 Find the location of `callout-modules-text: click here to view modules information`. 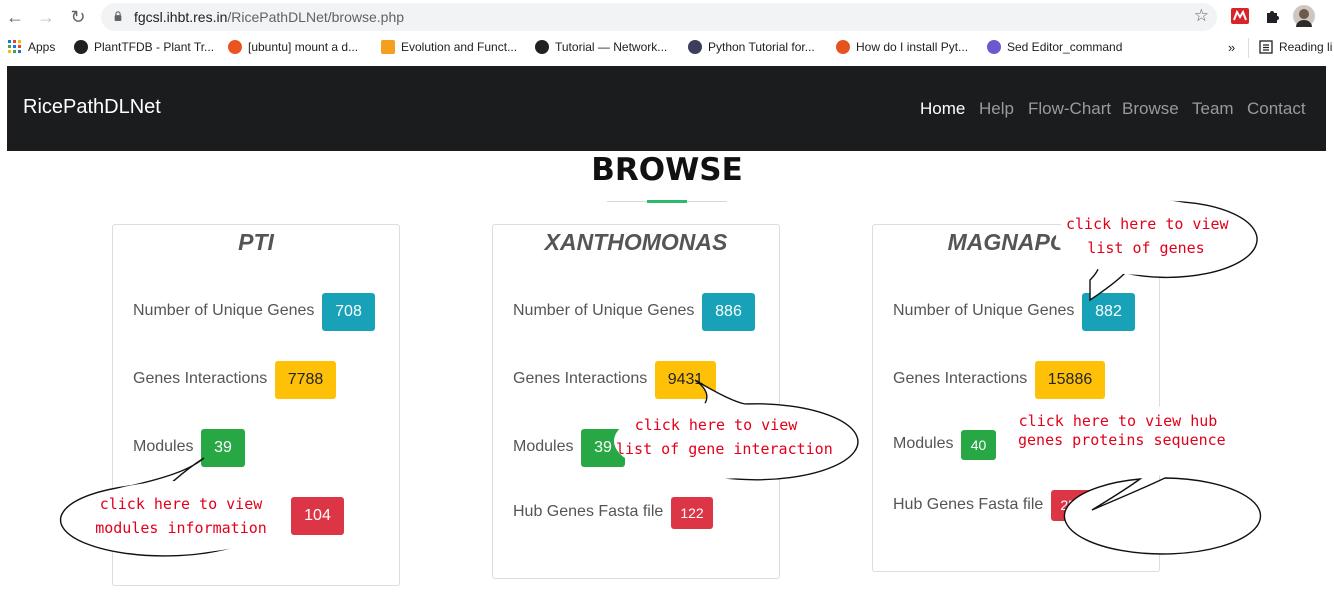

callout-modules-text: click here to view modules information is located at coordinates (181, 516).